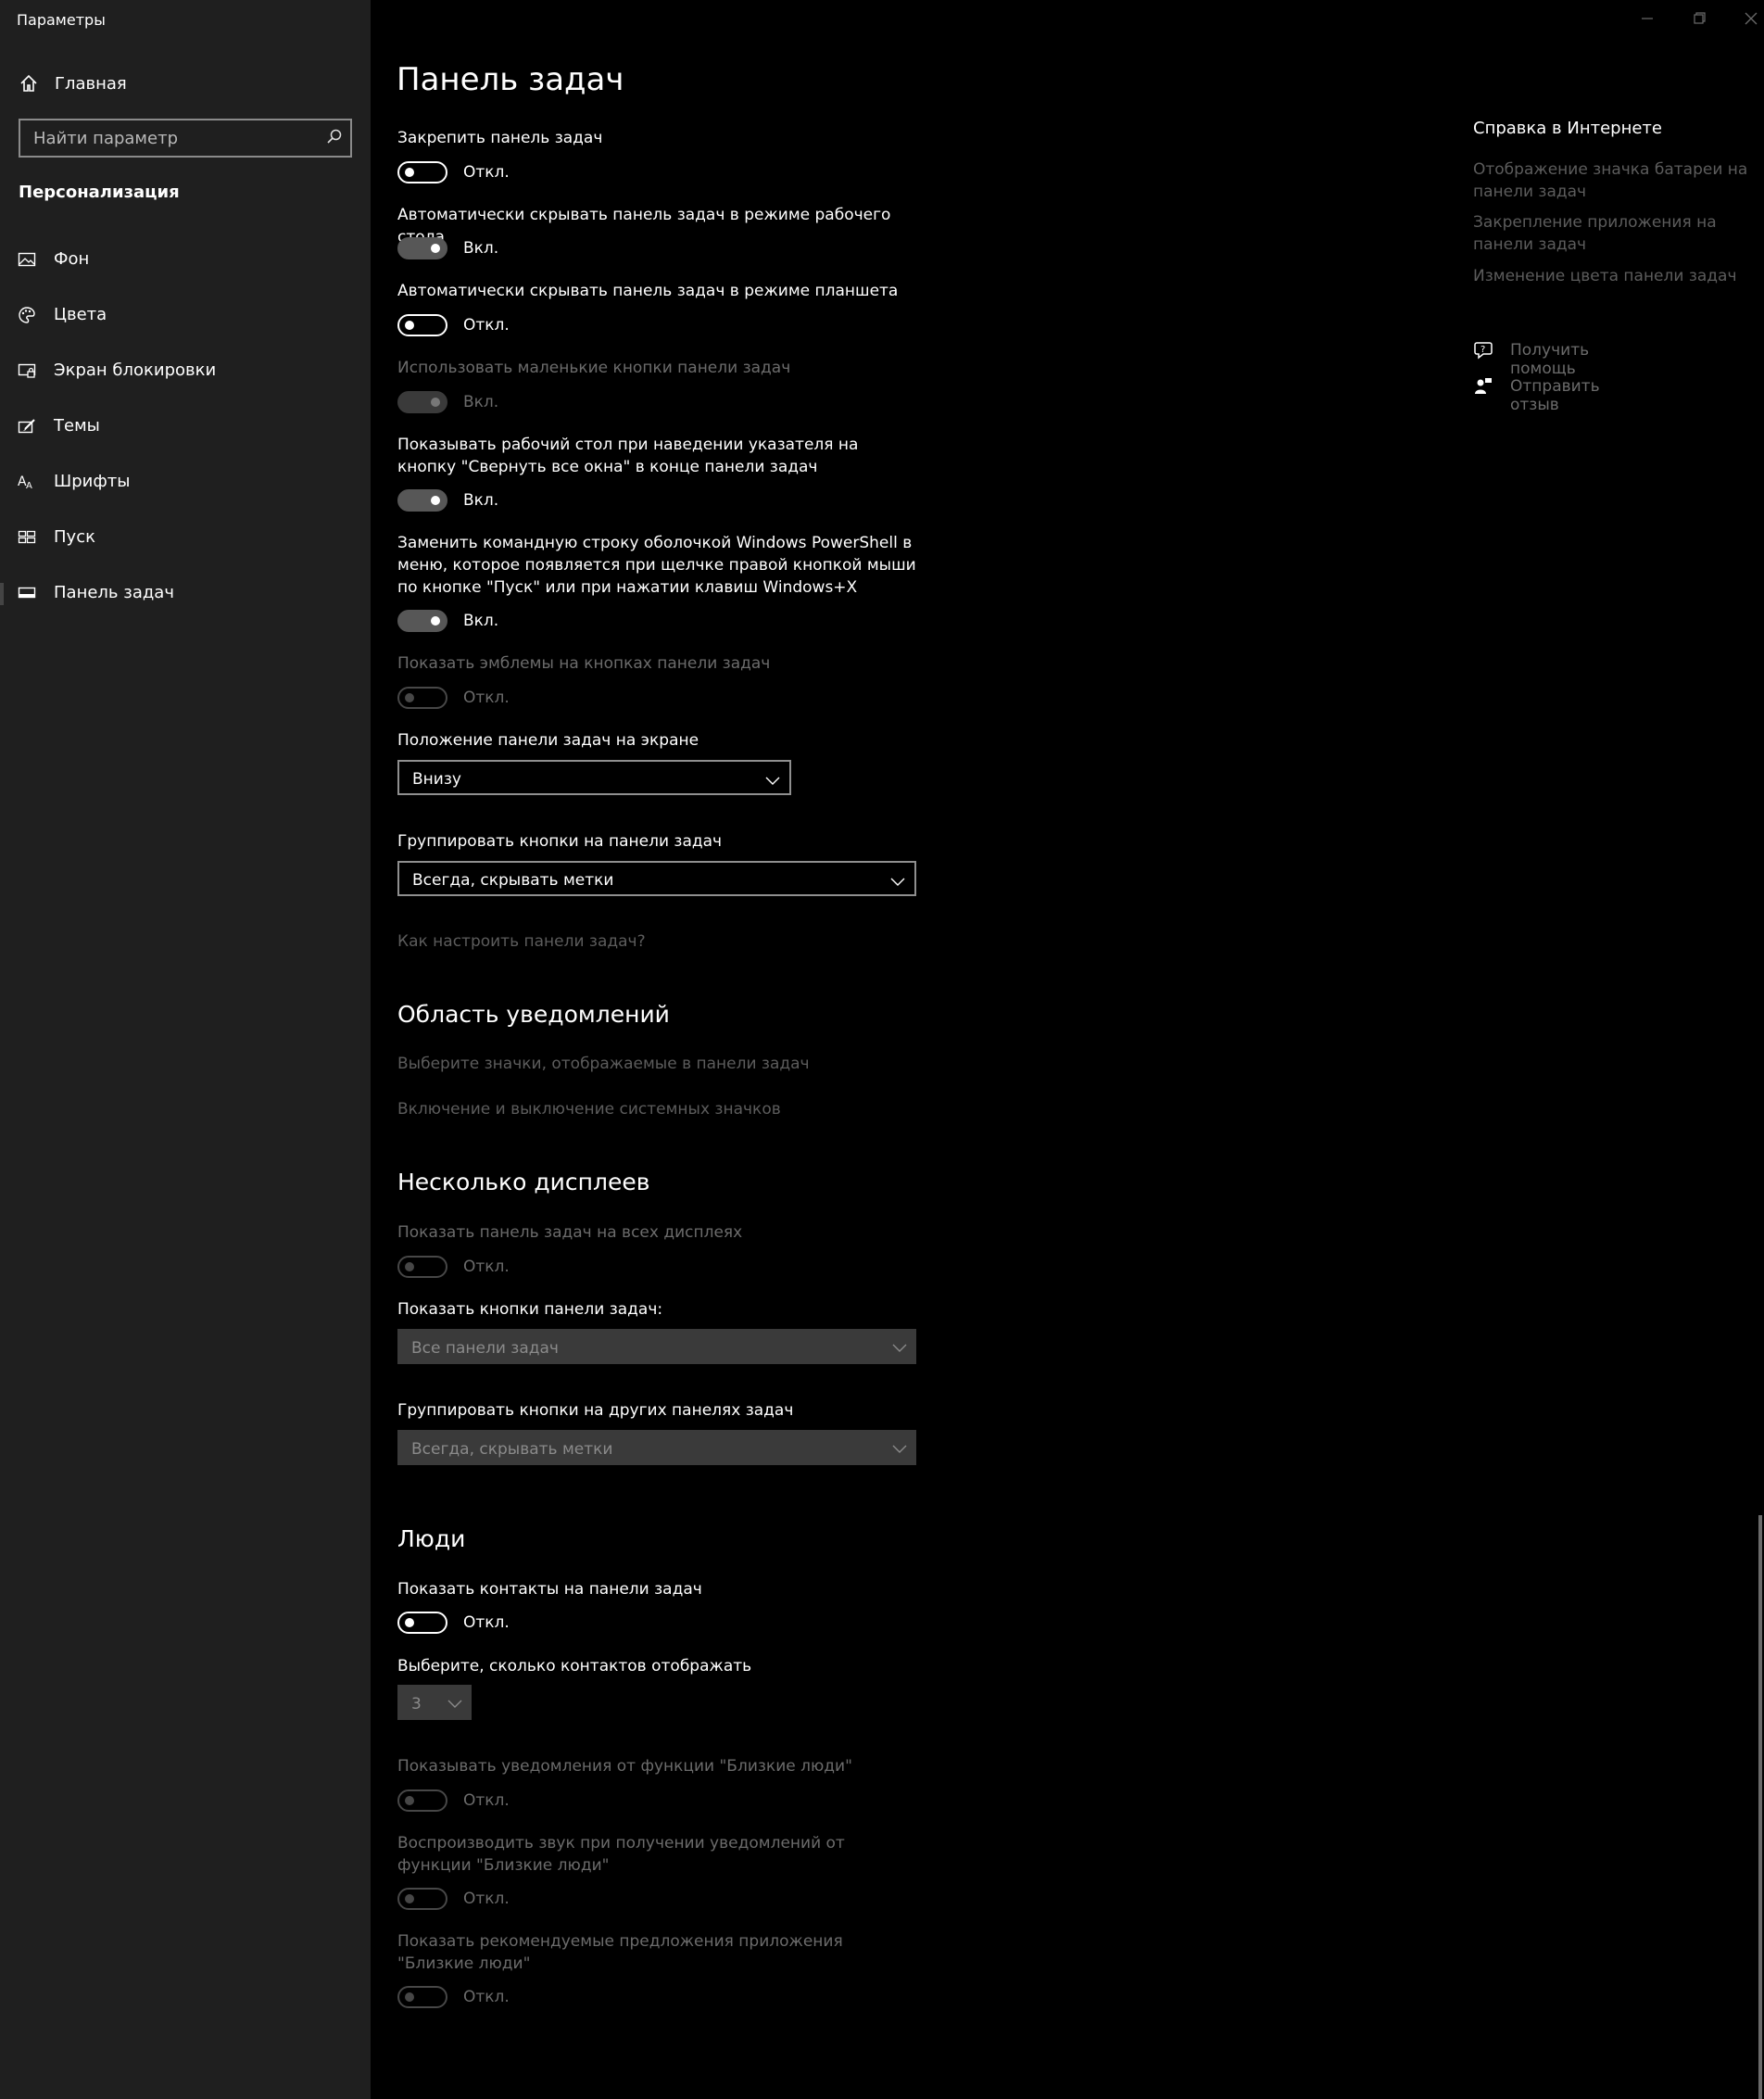 The width and height of the screenshot is (1764, 2099). I want to click on sidebar-item-label: Экран блокировки, so click(135, 370).